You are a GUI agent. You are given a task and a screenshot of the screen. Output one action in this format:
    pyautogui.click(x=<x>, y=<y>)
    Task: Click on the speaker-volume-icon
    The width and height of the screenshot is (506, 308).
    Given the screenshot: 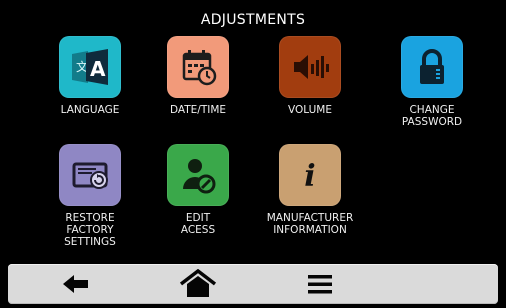 What is the action you would take?
    pyautogui.click(x=310, y=67)
    